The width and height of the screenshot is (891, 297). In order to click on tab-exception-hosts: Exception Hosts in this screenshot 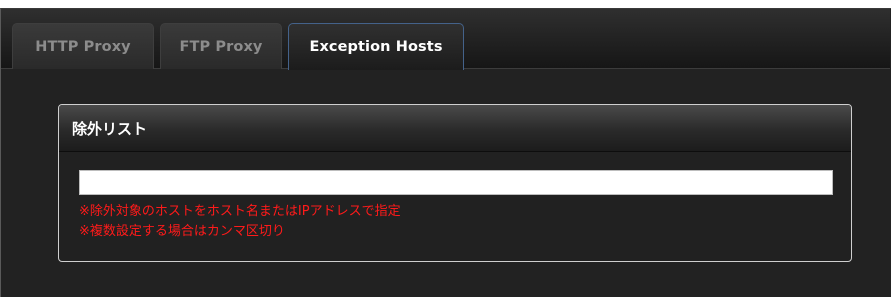, I will do `click(376, 46)`.